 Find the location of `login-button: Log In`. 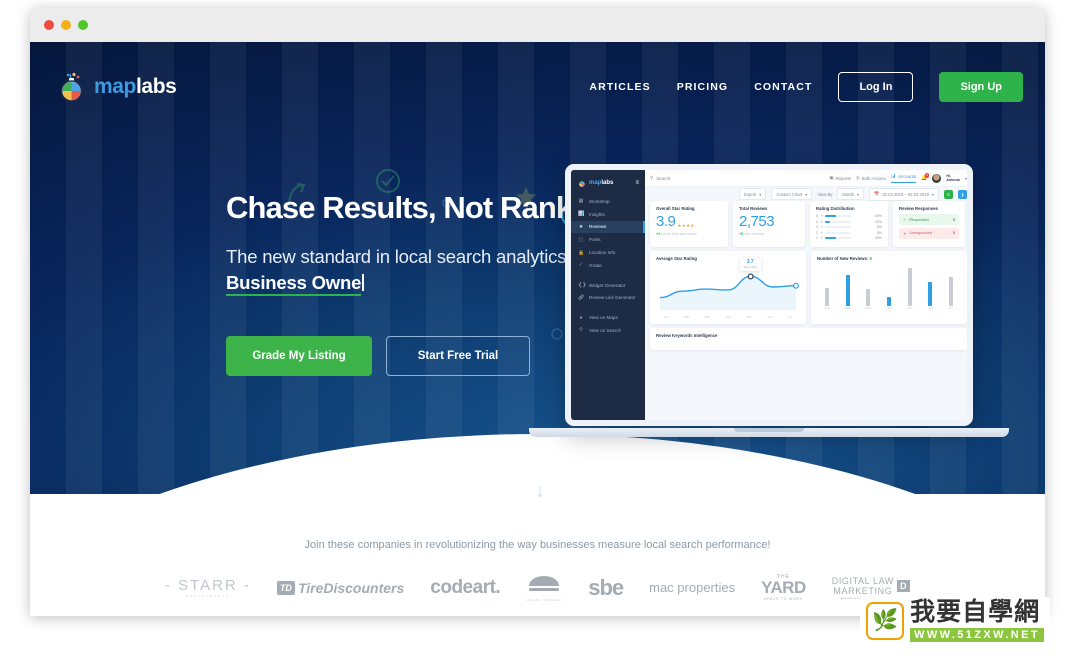

login-button: Log In is located at coordinates (876, 87).